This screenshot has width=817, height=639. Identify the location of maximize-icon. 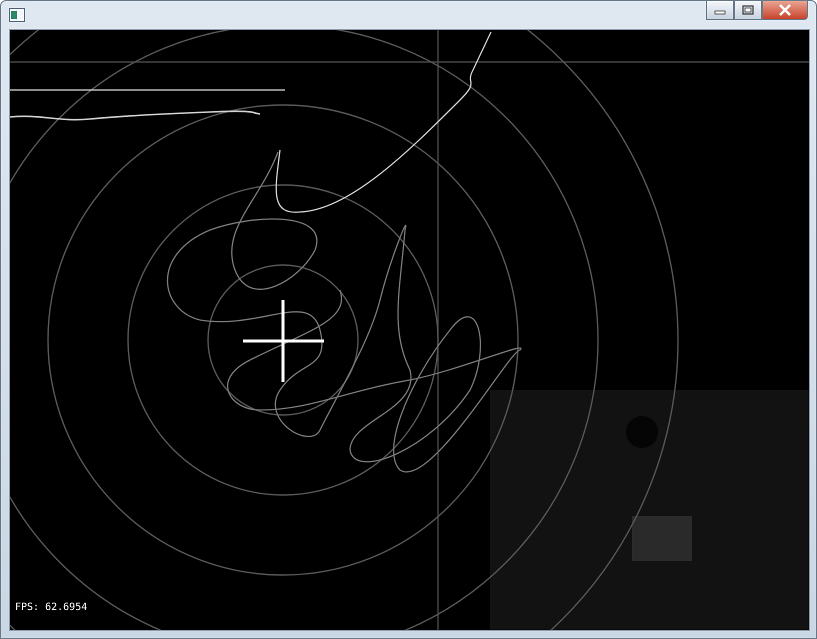
(748, 10).